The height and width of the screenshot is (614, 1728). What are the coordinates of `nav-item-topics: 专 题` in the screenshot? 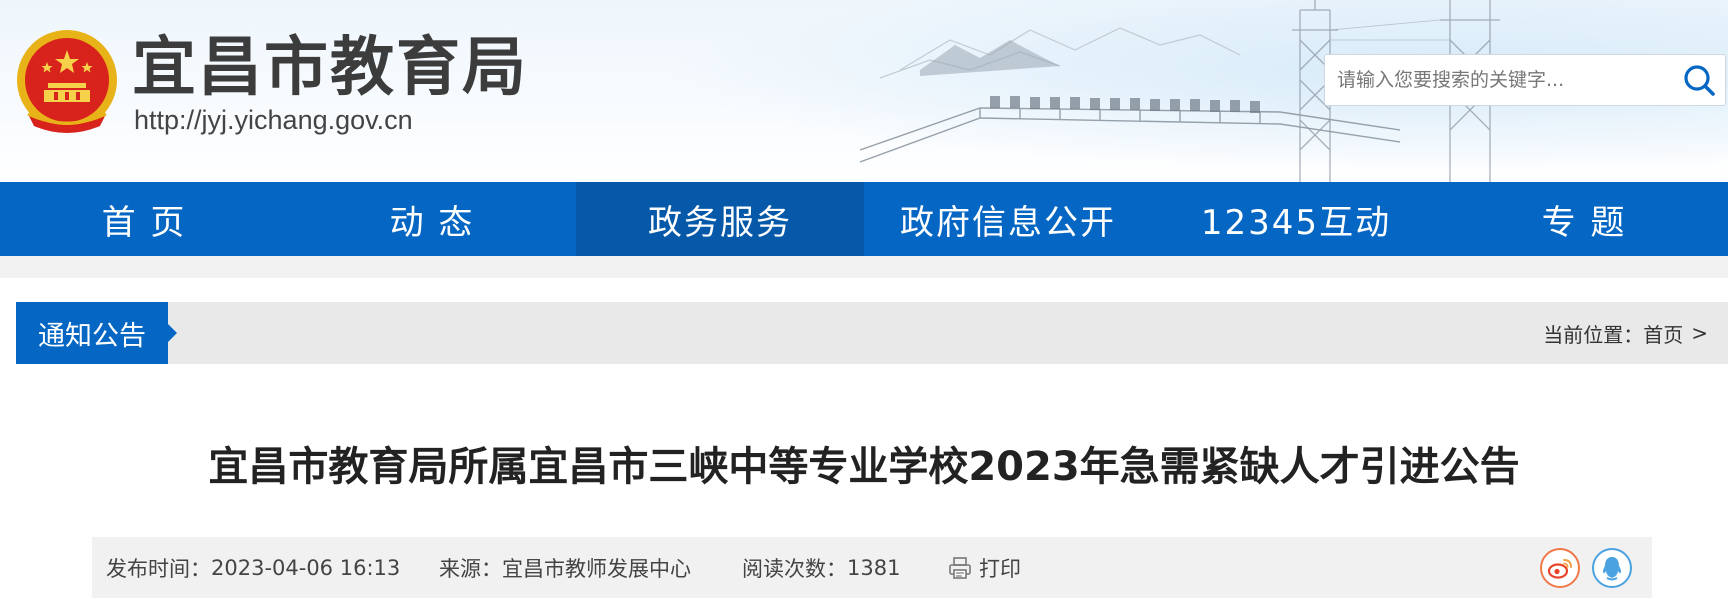 It's located at (1584, 219).